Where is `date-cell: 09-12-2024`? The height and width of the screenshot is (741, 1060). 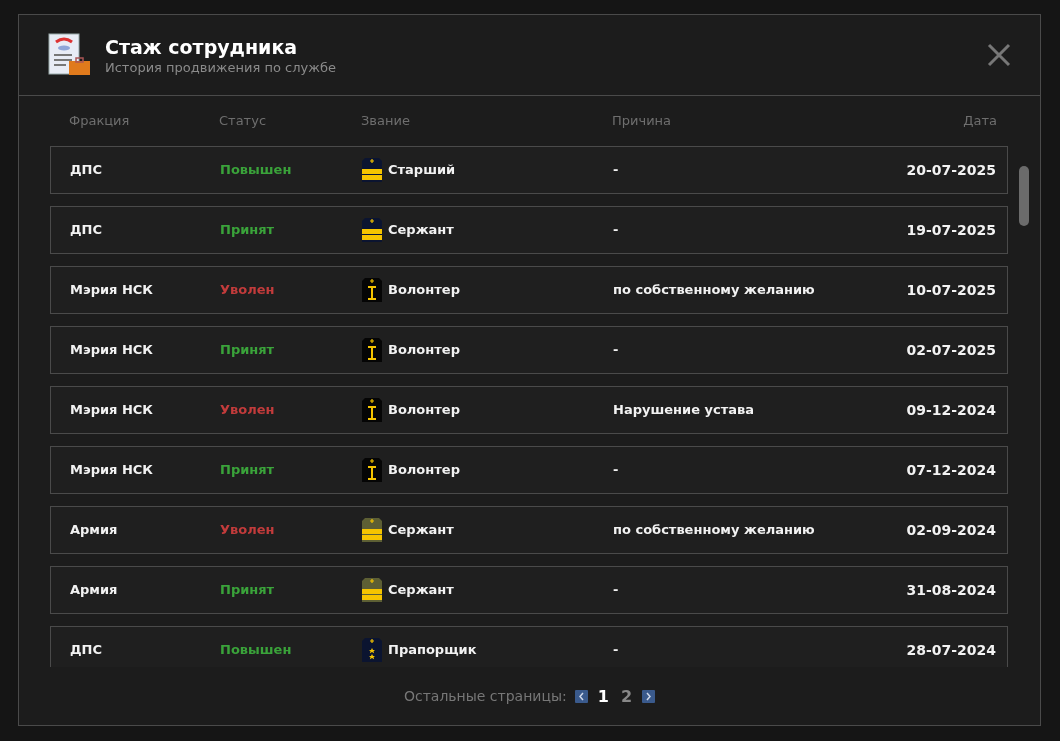 date-cell: 09-12-2024 is located at coordinates (951, 409).